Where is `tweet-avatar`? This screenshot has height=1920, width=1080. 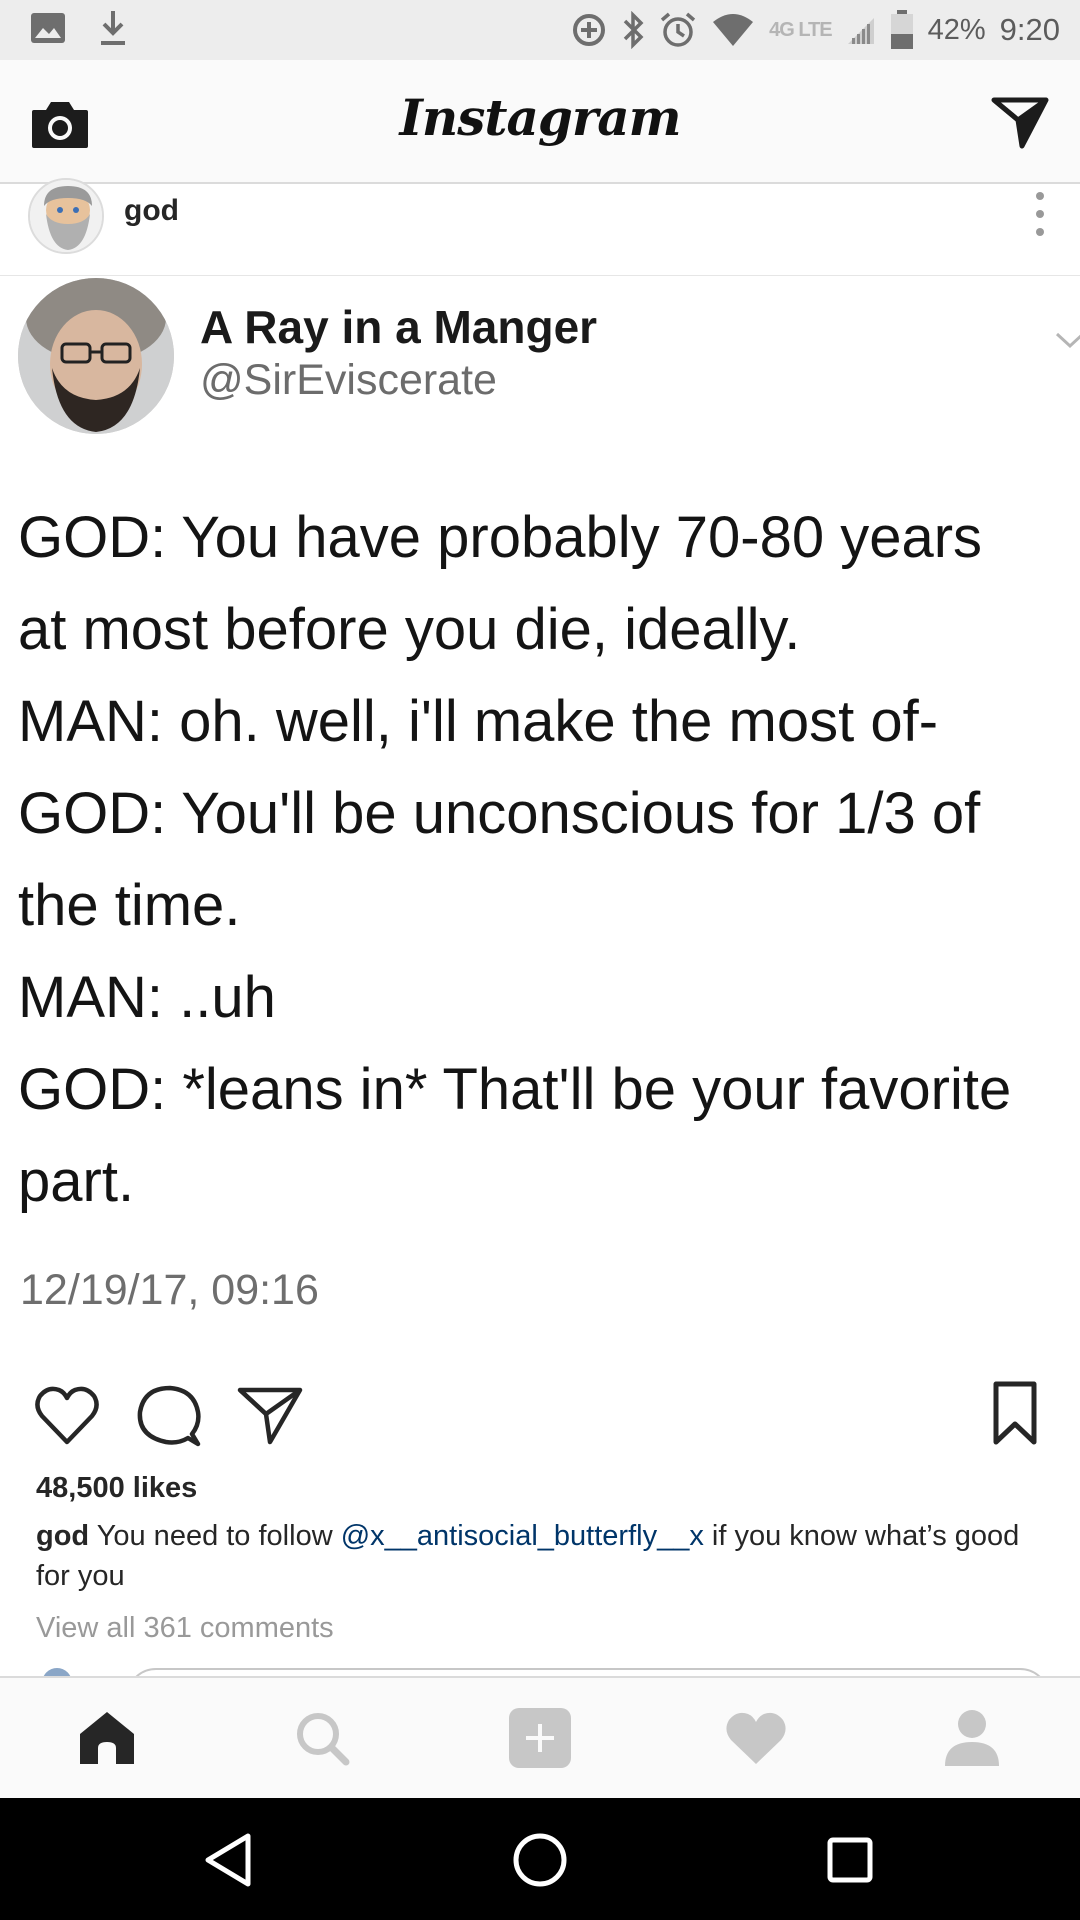
tweet-avatar is located at coordinates (96, 356).